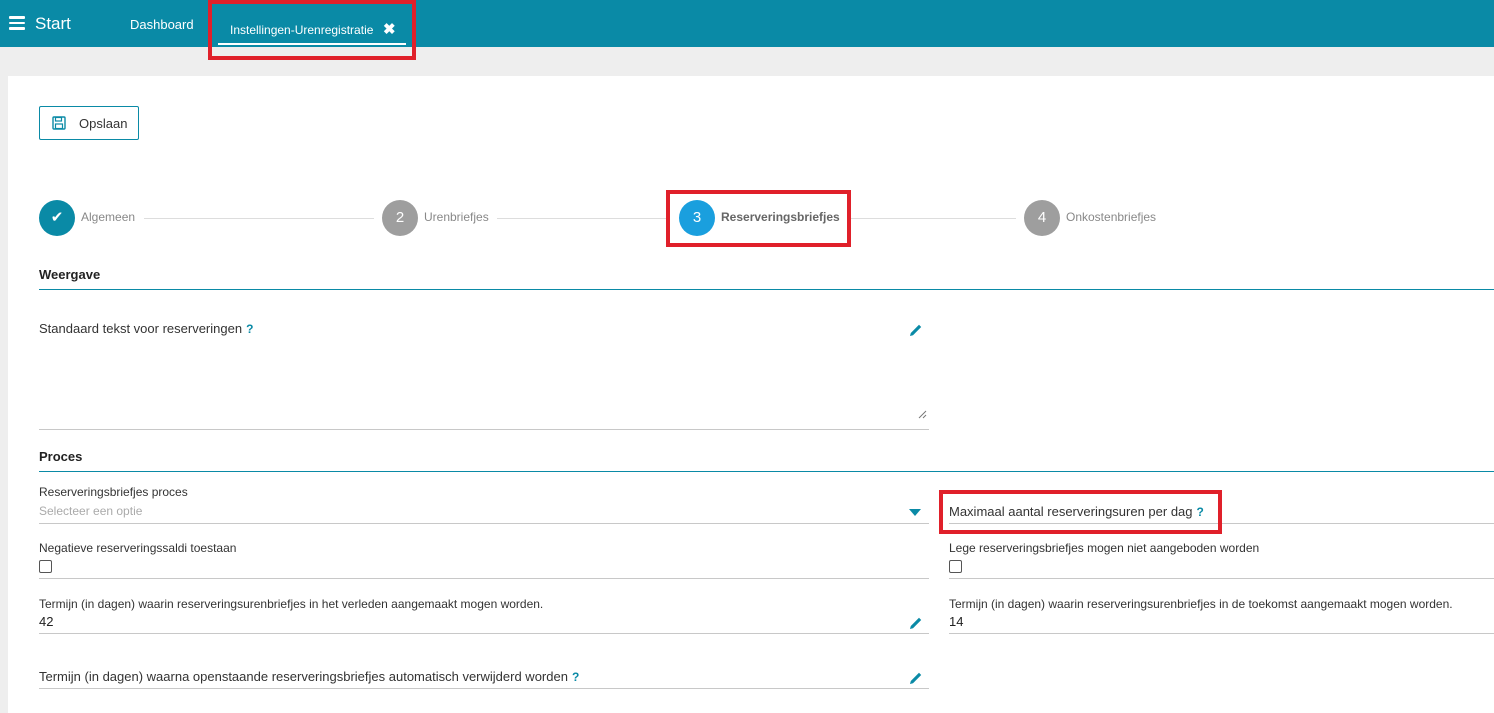 The width and height of the screenshot is (1494, 713). I want to click on save-button: Opslaan, so click(89, 123).